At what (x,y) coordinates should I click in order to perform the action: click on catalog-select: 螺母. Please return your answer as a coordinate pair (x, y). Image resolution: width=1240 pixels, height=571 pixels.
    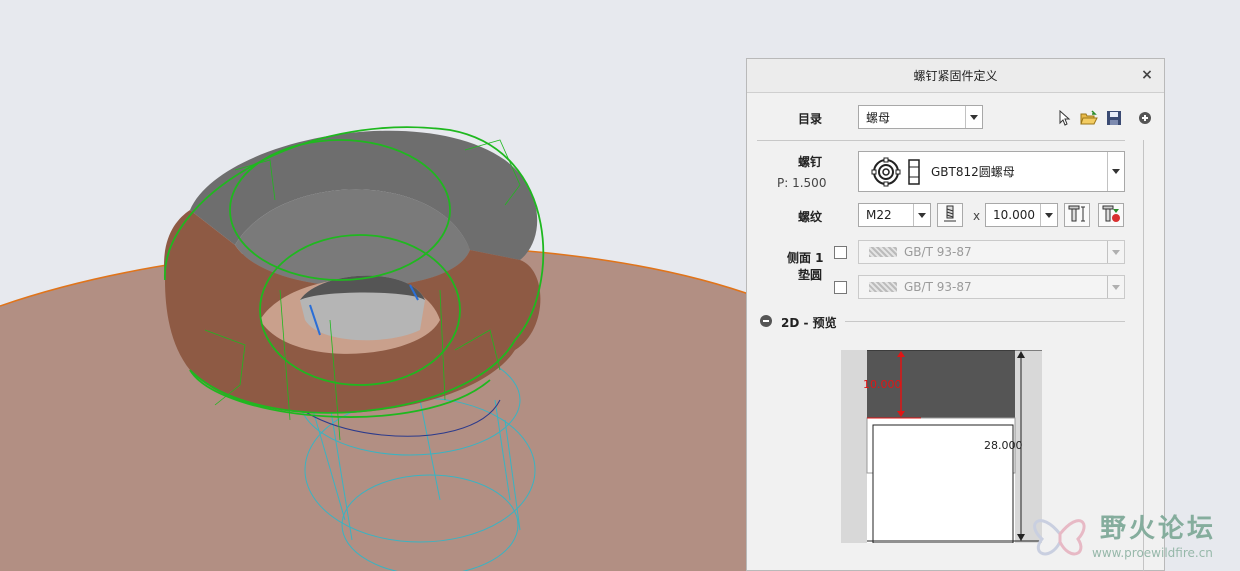
    Looking at the image, I should click on (920, 117).